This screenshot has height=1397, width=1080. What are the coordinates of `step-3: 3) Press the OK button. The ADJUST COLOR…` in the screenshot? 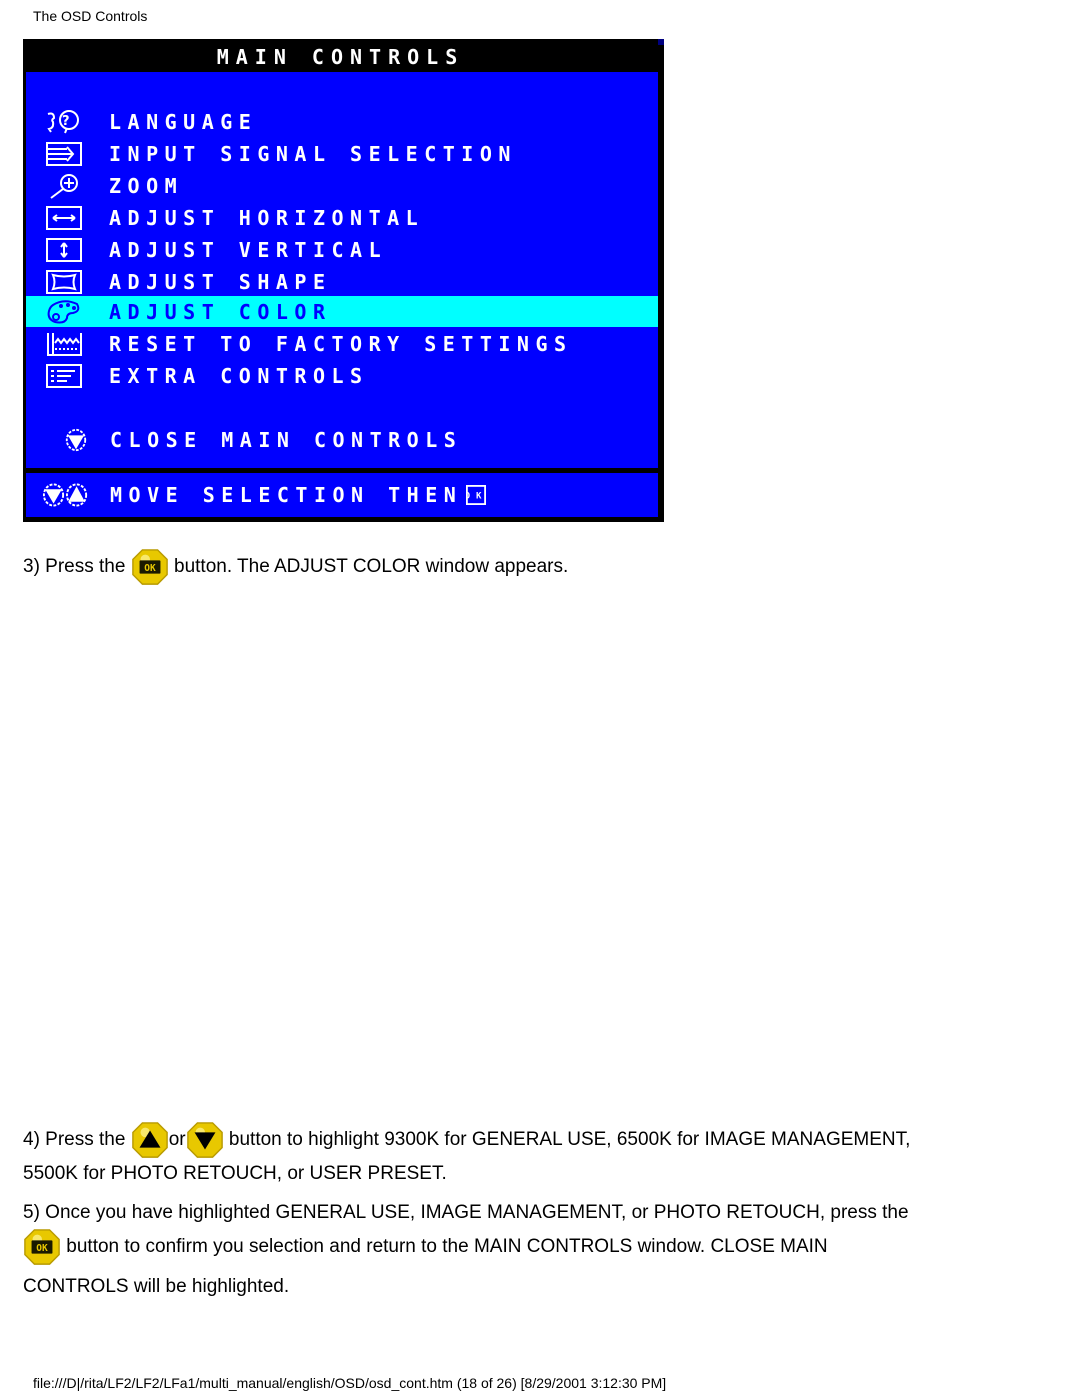 It's located at (538, 567).